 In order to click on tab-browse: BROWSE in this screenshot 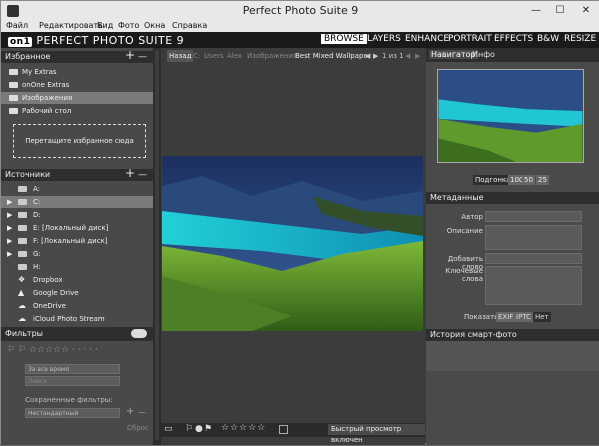, I will do `click(344, 39)`.